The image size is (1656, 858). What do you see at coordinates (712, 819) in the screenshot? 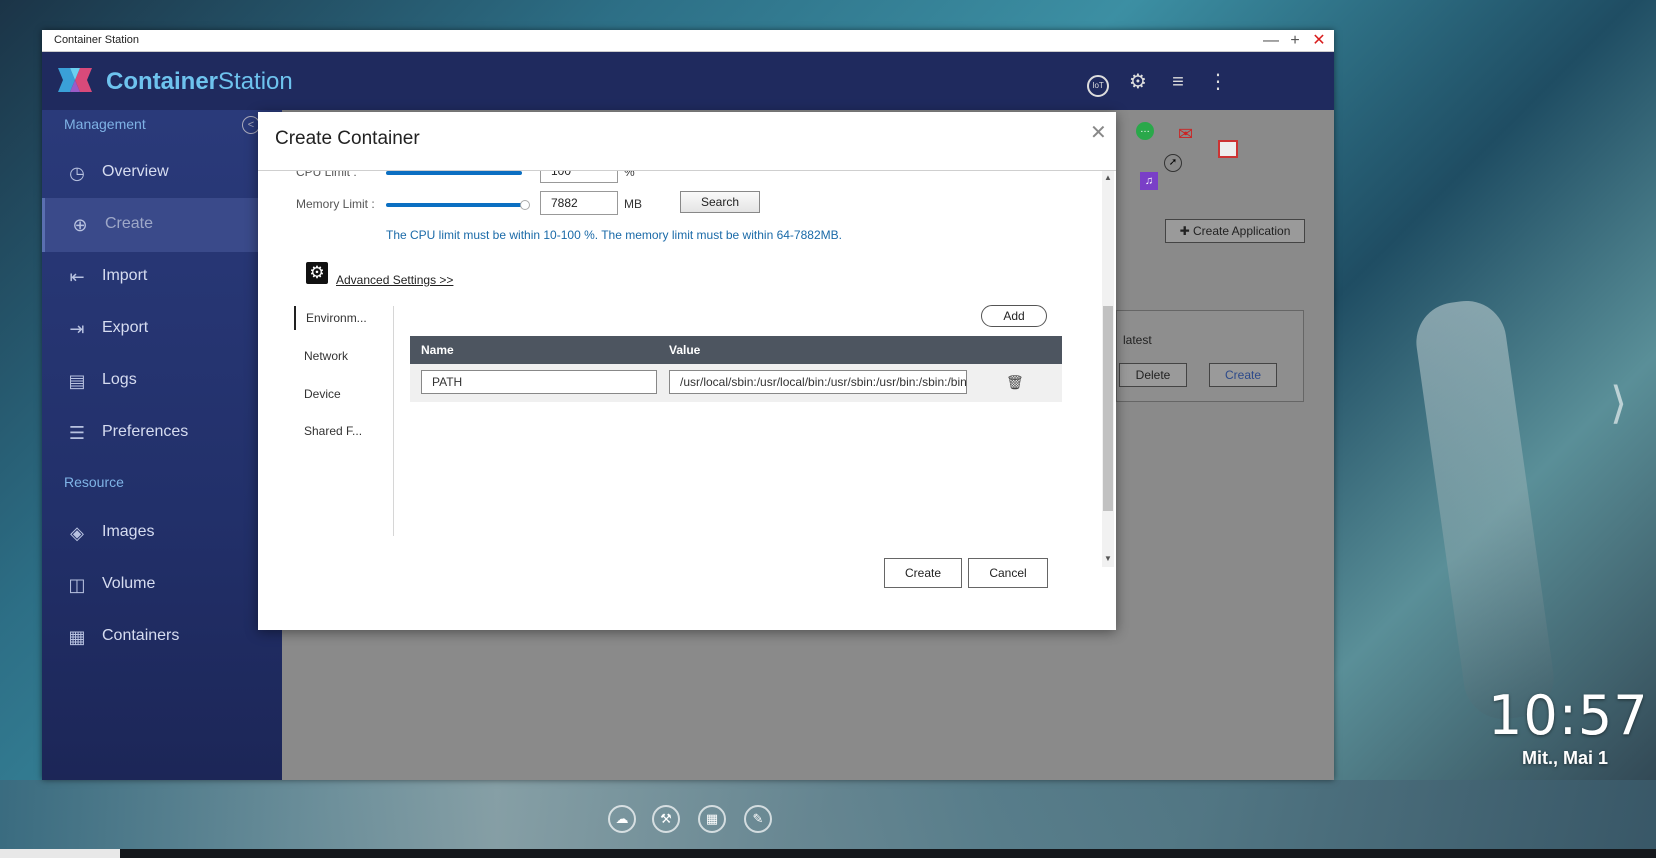
I see `book-icon: ▦` at bounding box center [712, 819].